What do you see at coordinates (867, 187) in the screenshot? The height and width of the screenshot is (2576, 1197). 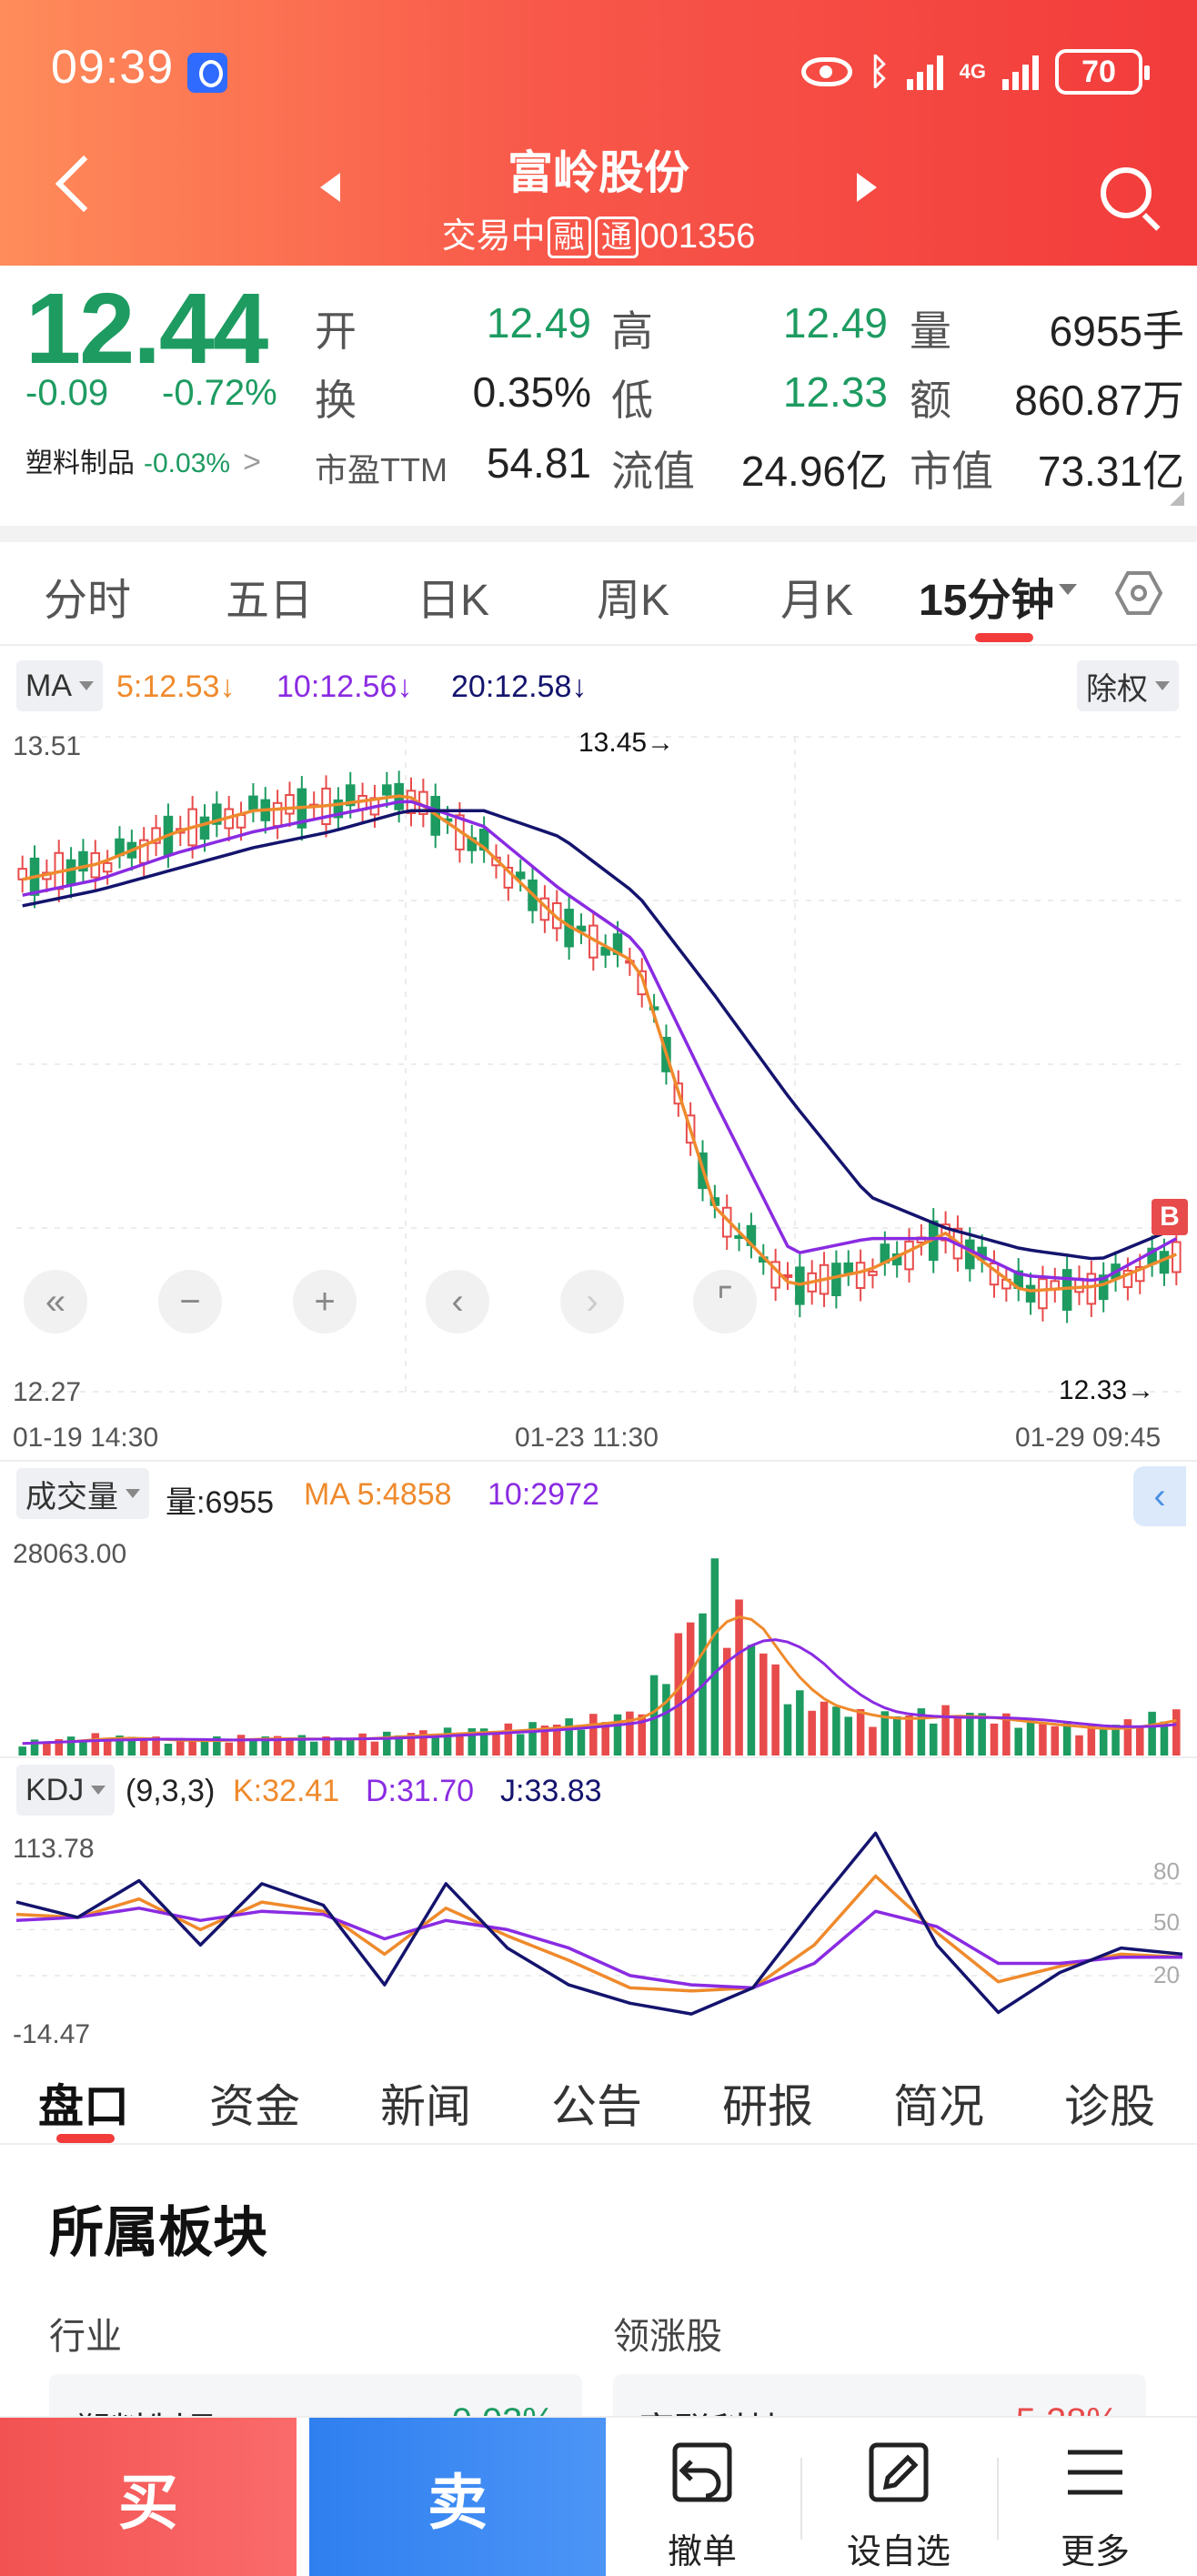 I see `next-stock-icon` at bounding box center [867, 187].